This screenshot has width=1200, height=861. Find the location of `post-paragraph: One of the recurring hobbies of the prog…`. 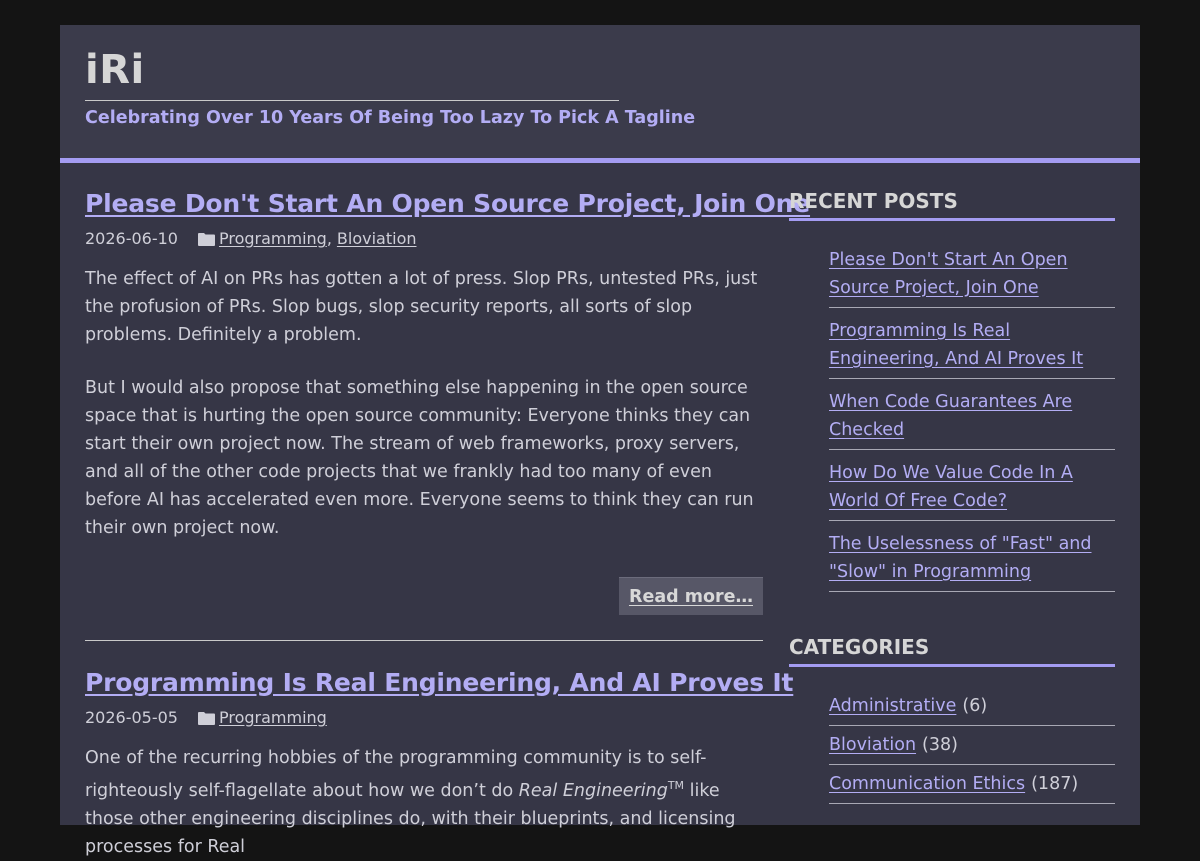

post-paragraph: One of the recurring hobbies of the prog… is located at coordinates (424, 802).